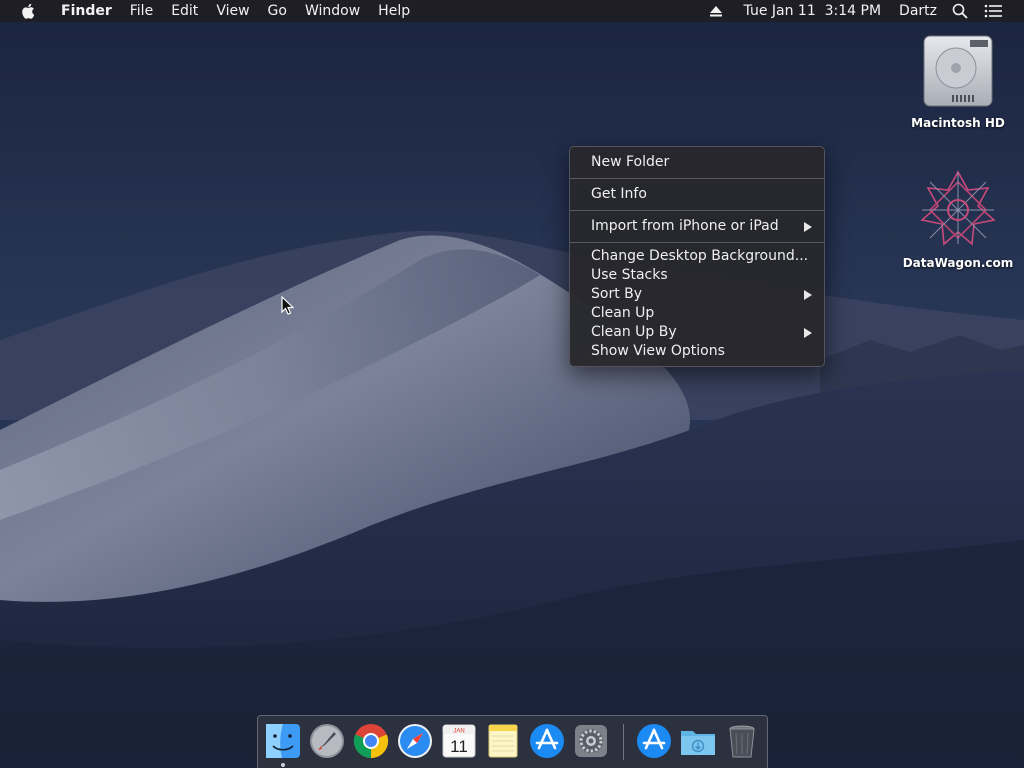 The image size is (1024, 768). Describe the element at coordinates (630, 162) in the screenshot. I see `menu-item-label: New Folder` at that location.